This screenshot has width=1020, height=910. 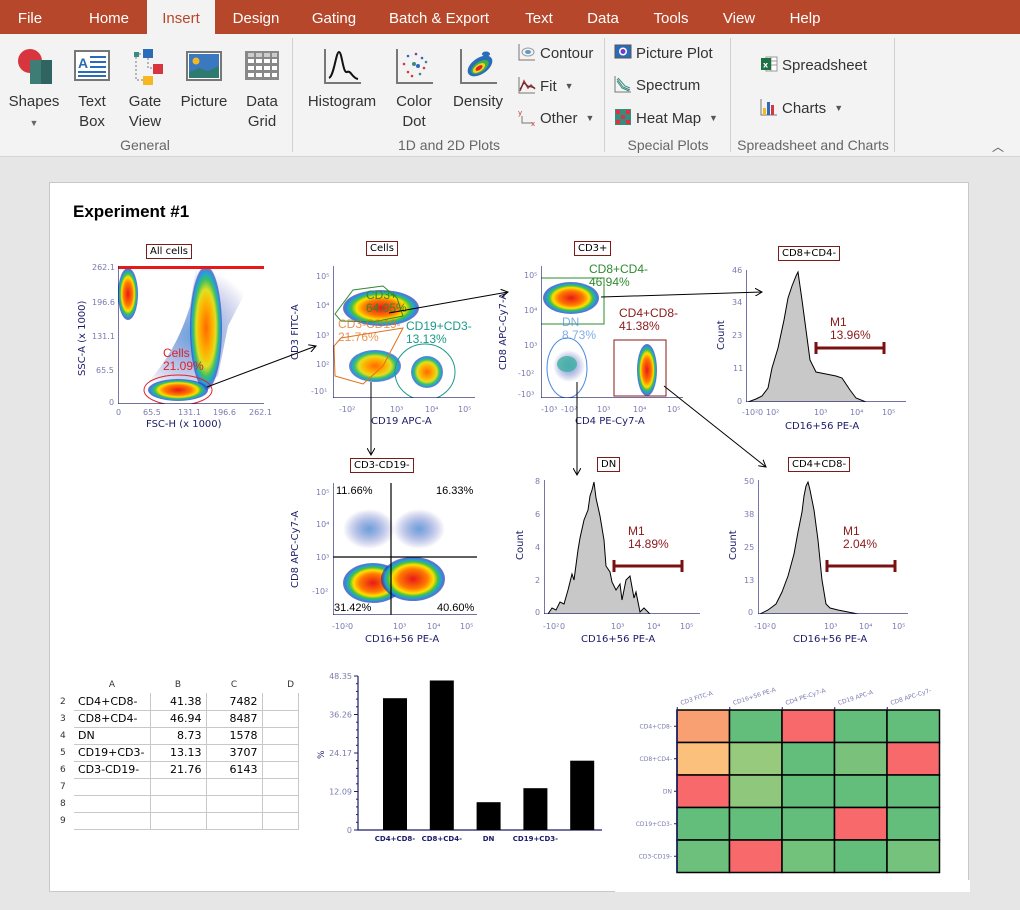 What do you see at coordinates (342, 79) in the screenshot?
I see `histogram-button: Histogram` at bounding box center [342, 79].